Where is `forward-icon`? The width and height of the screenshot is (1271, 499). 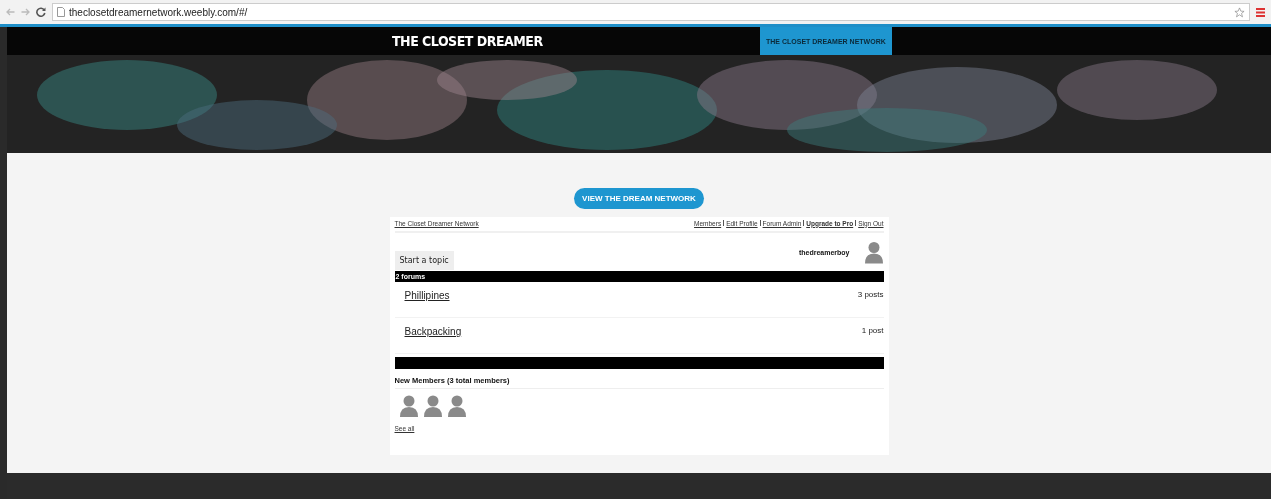 forward-icon is located at coordinates (25, 12).